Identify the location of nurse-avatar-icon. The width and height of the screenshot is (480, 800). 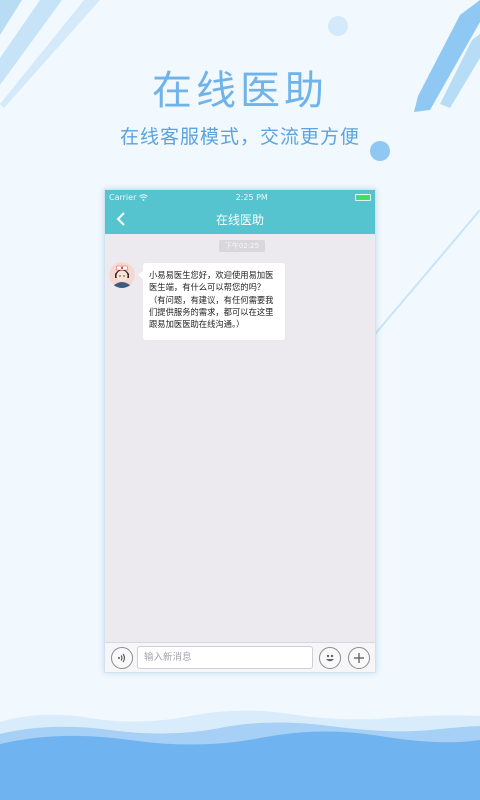
(122, 275).